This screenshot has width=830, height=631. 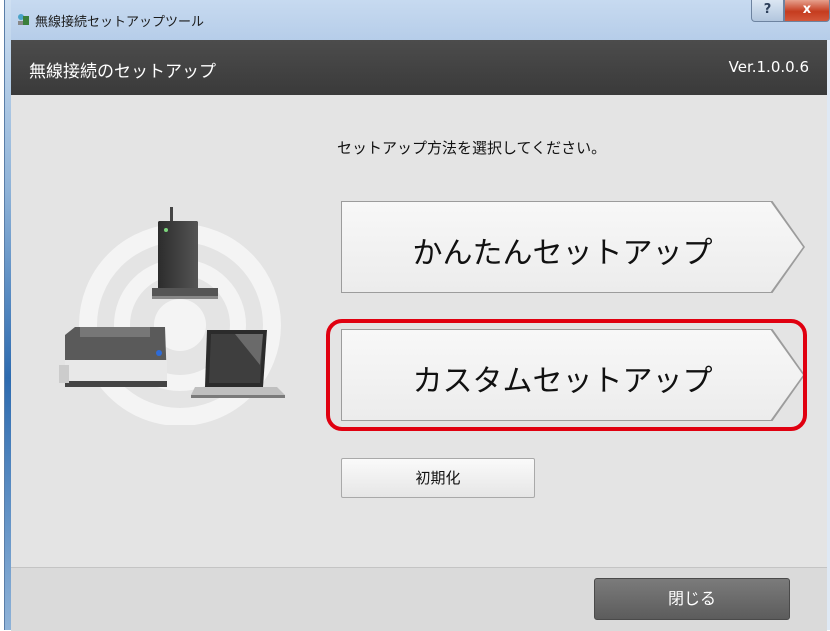 I want to click on scanner-icon, so click(x=113, y=357).